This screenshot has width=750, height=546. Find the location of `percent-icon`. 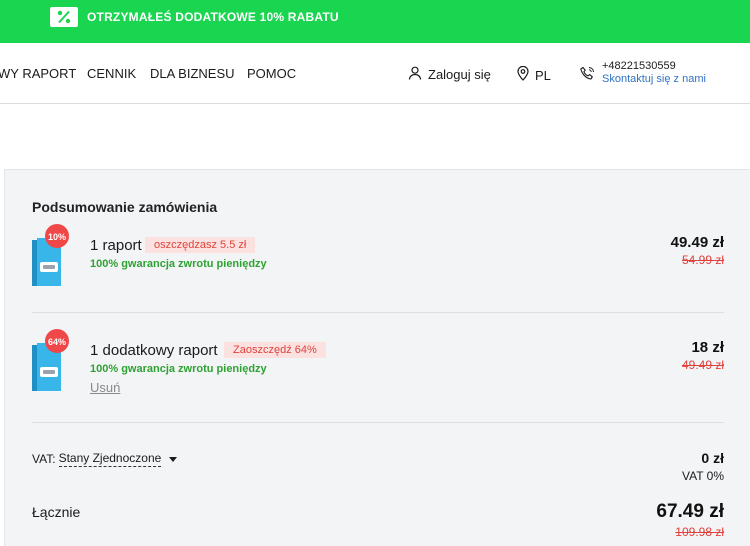

percent-icon is located at coordinates (64, 17).